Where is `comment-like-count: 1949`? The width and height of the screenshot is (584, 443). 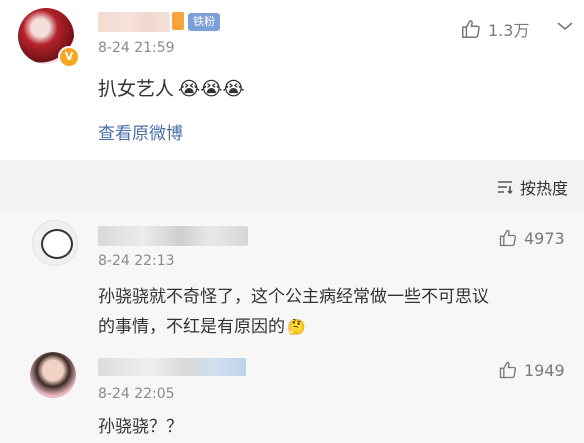
comment-like-count: 1949 is located at coordinates (544, 370).